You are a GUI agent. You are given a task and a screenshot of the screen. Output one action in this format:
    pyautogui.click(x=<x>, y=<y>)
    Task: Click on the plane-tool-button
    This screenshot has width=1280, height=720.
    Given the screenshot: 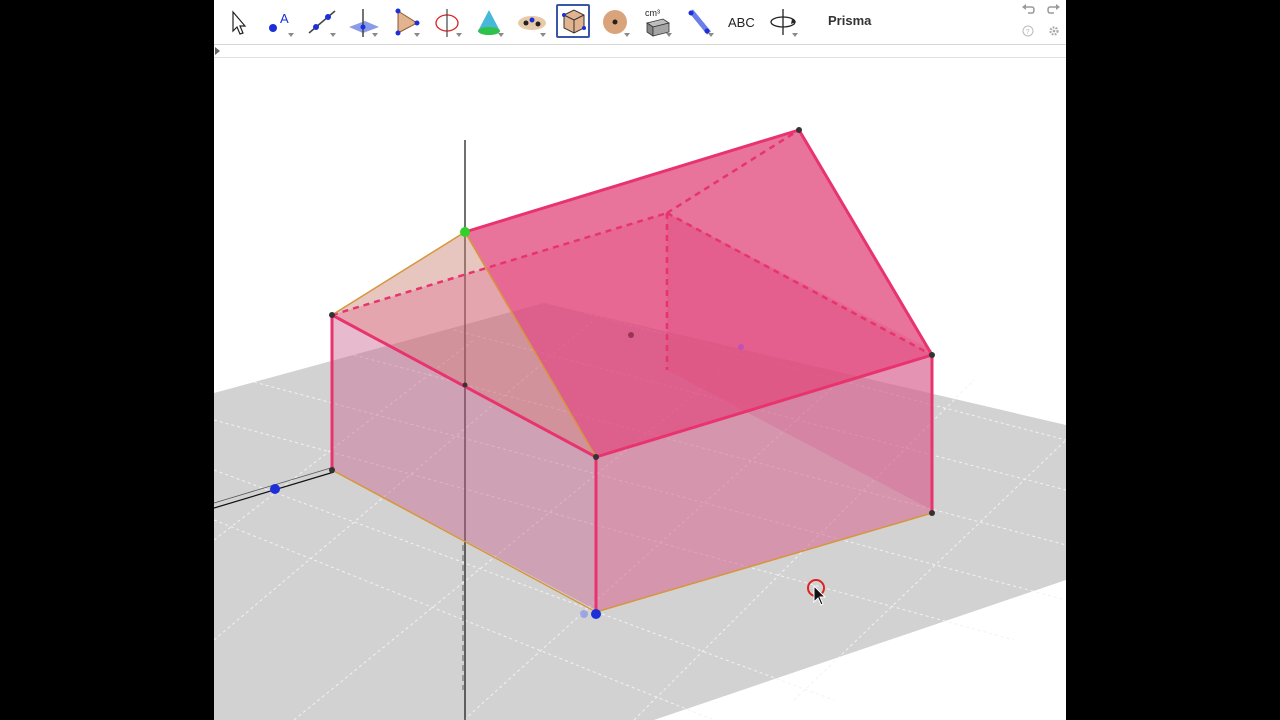 What is the action you would take?
    pyautogui.click(x=531, y=21)
    